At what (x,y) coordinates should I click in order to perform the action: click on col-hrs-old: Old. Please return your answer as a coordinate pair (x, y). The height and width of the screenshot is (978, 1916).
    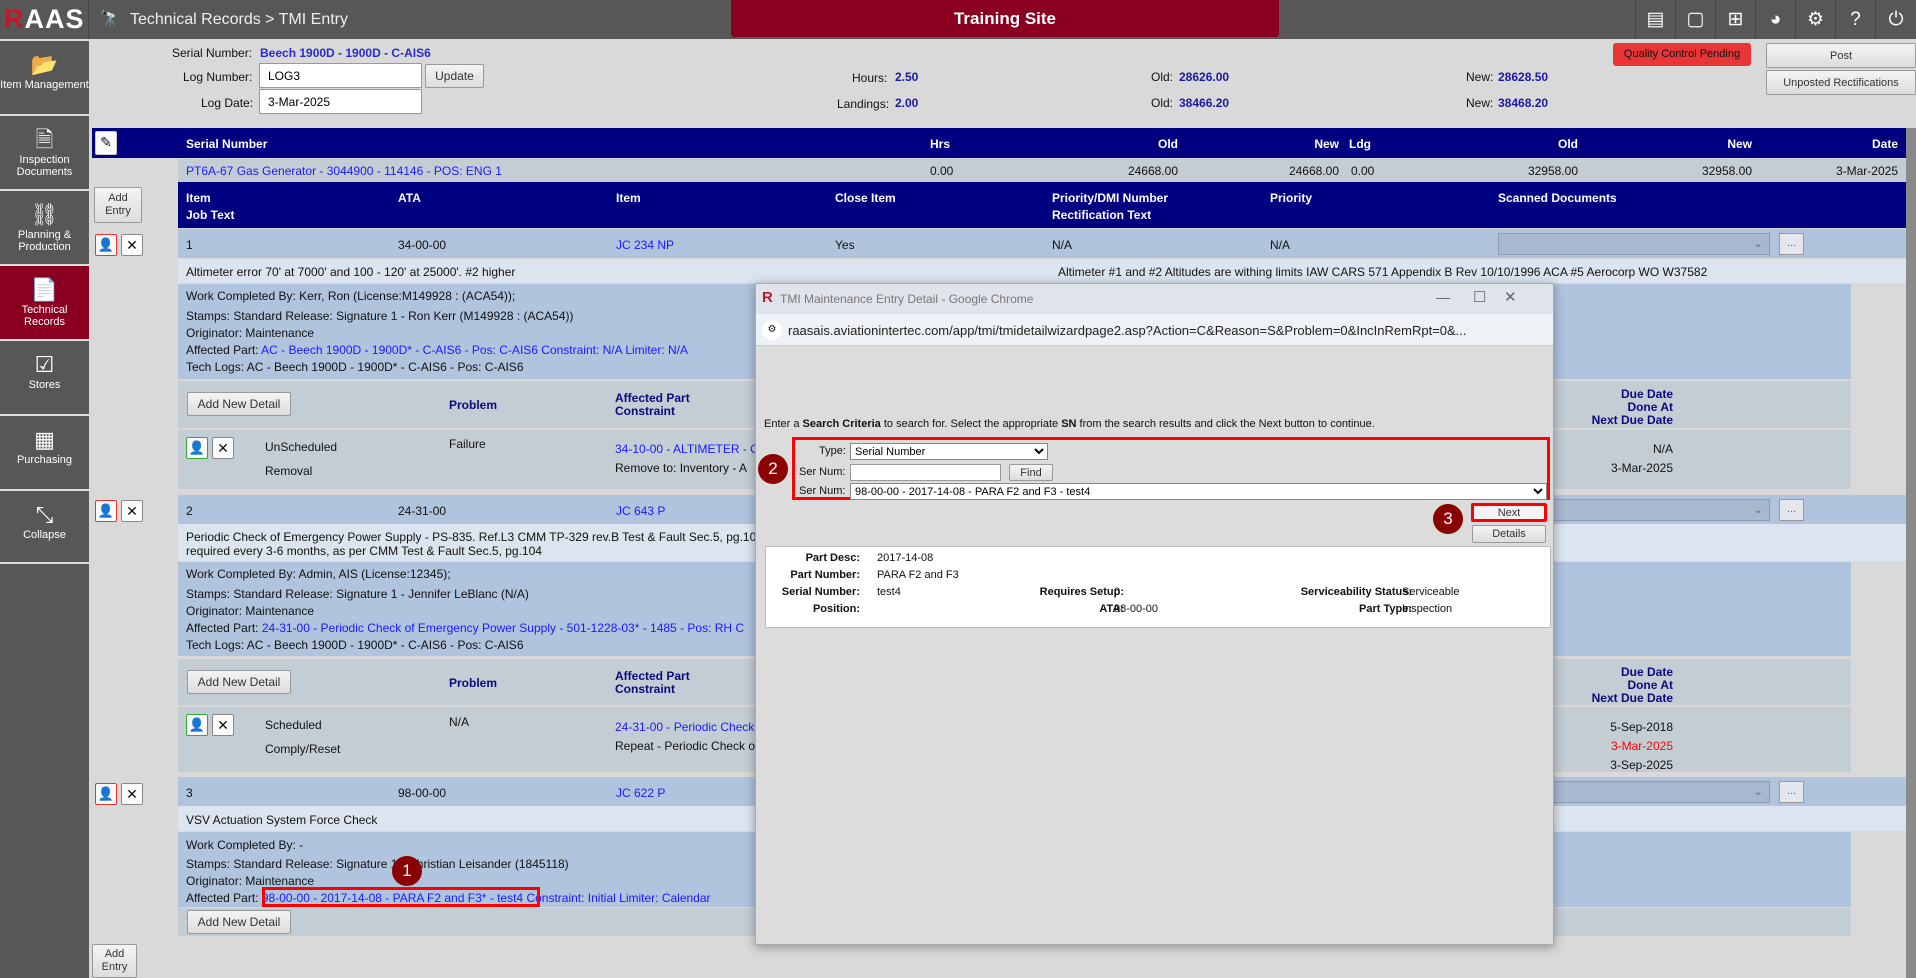
    Looking at the image, I should click on (1168, 144).